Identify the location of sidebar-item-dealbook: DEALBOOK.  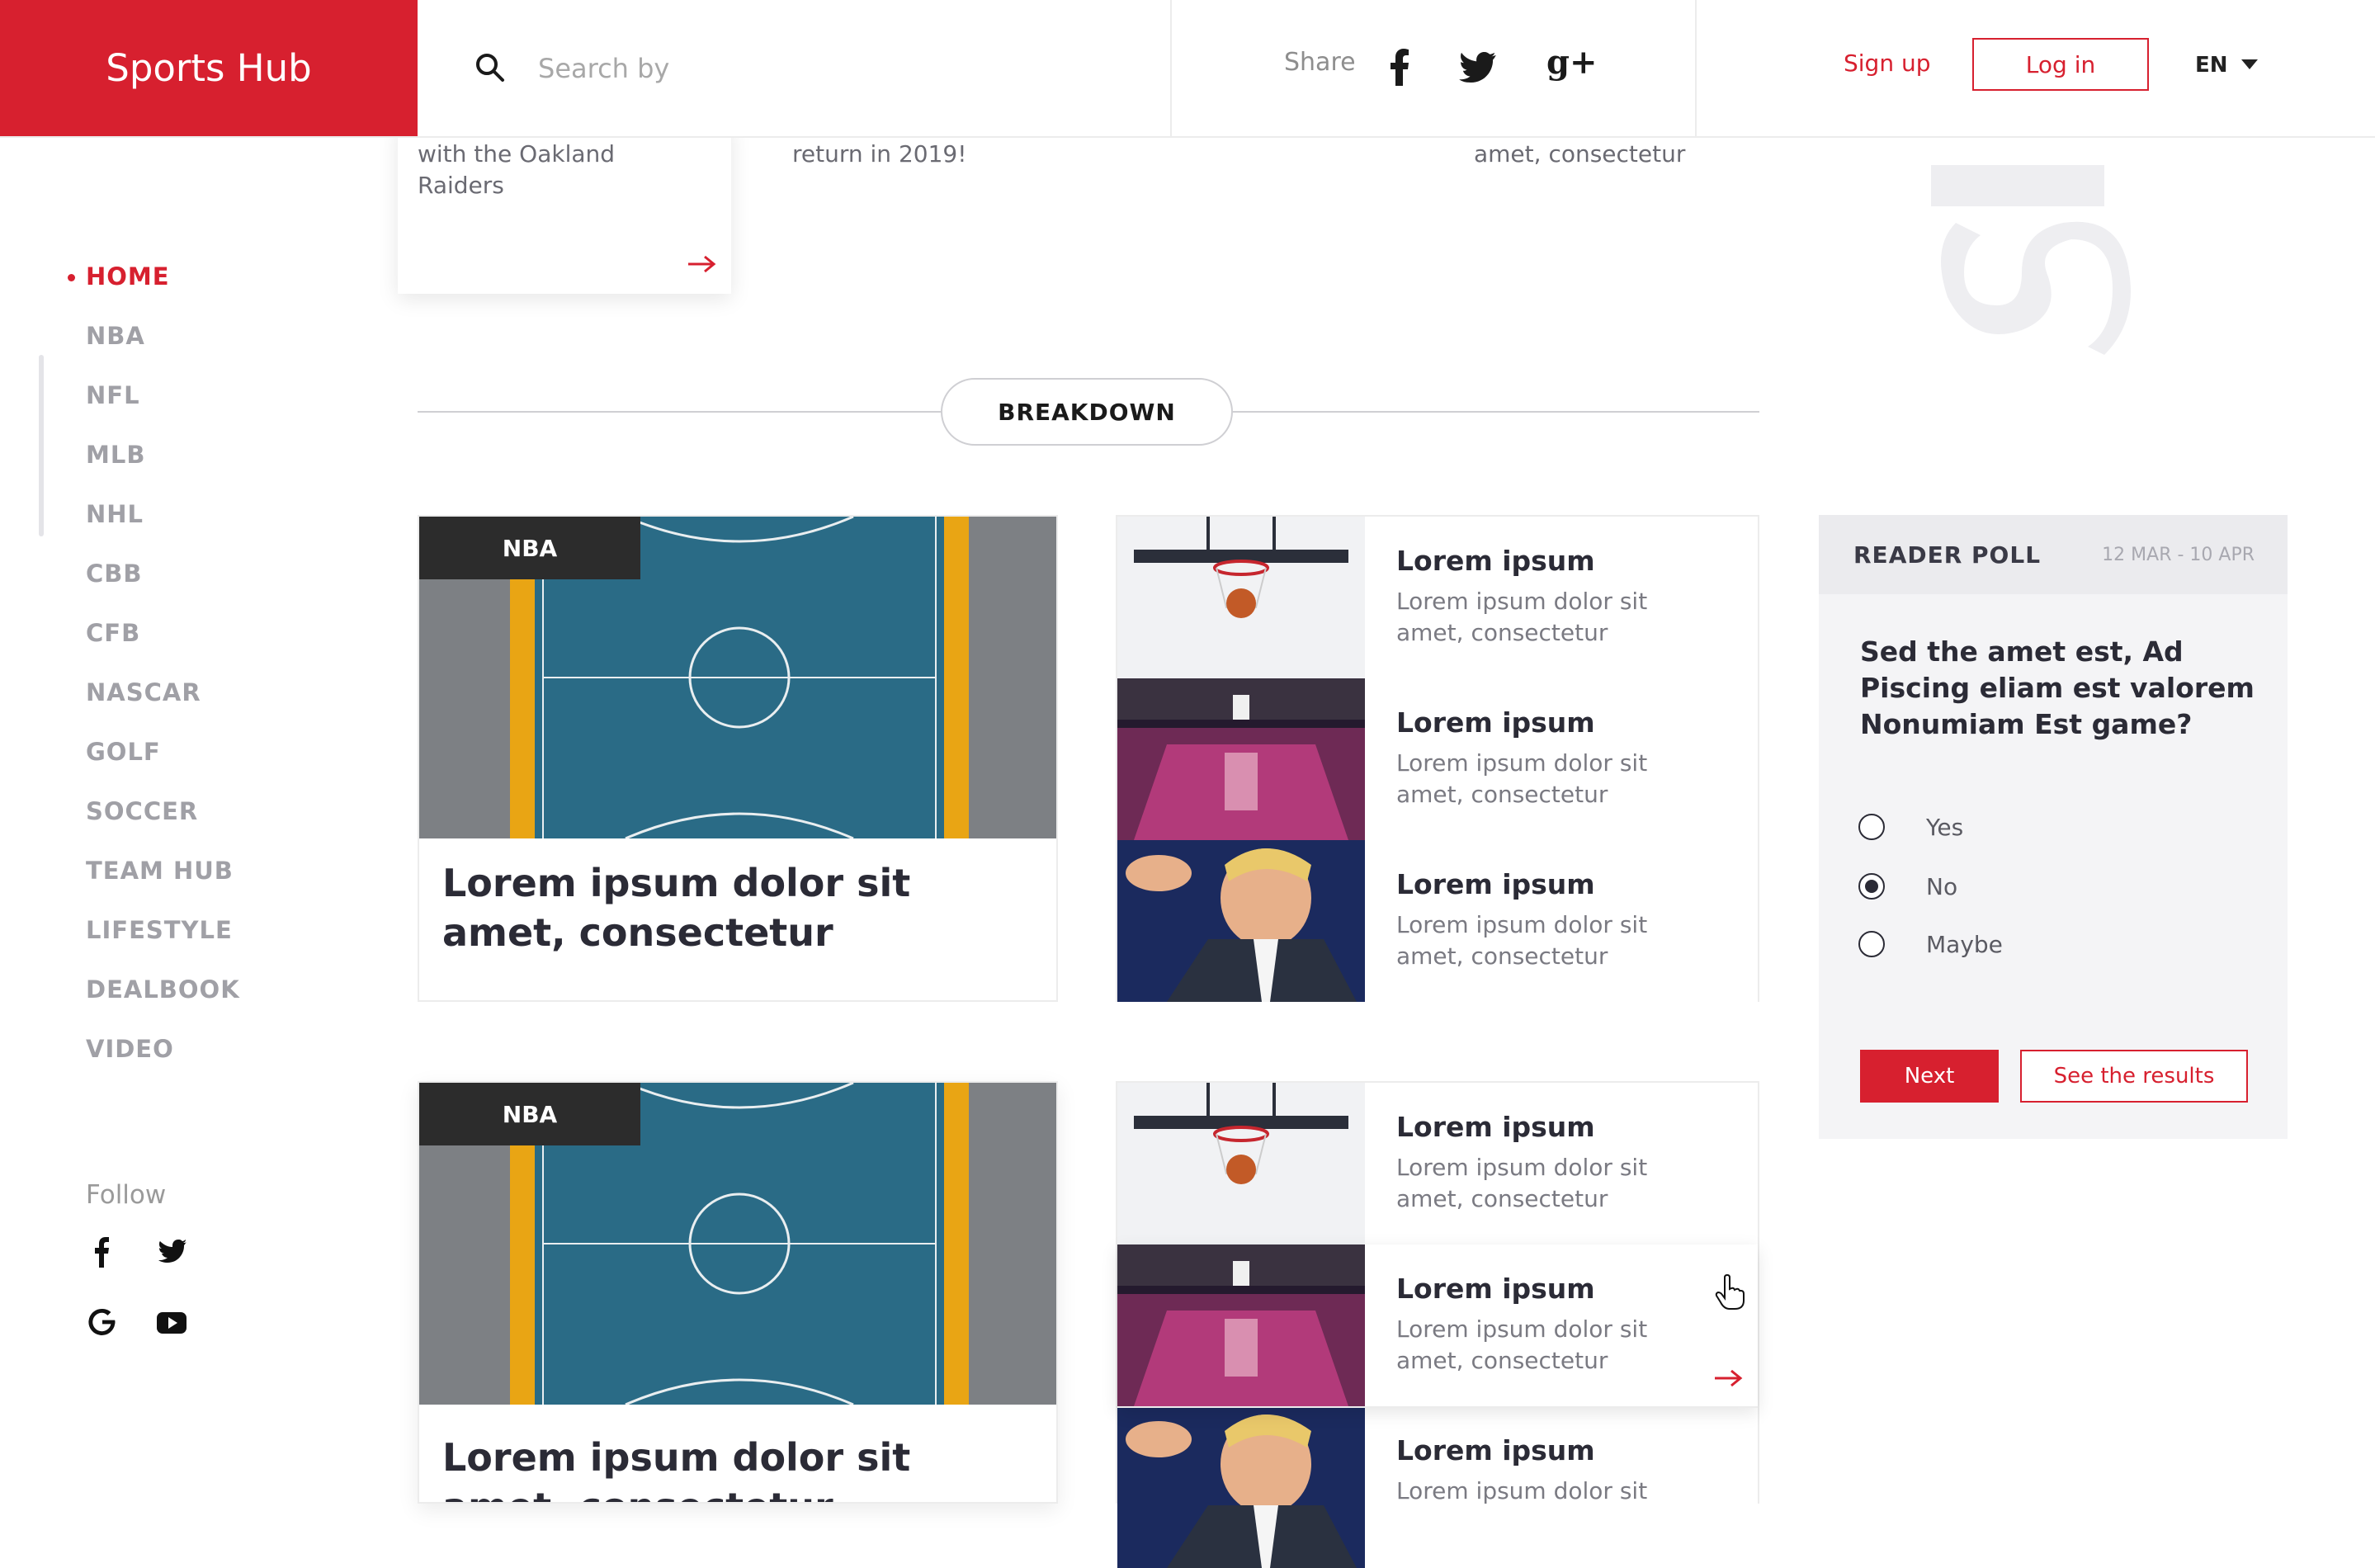
(163, 990).